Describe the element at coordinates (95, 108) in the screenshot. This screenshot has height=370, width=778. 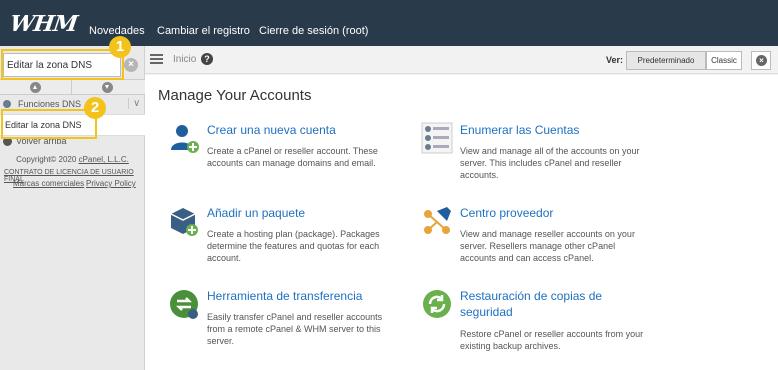
I see `callout-badge-2: 2` at that location.